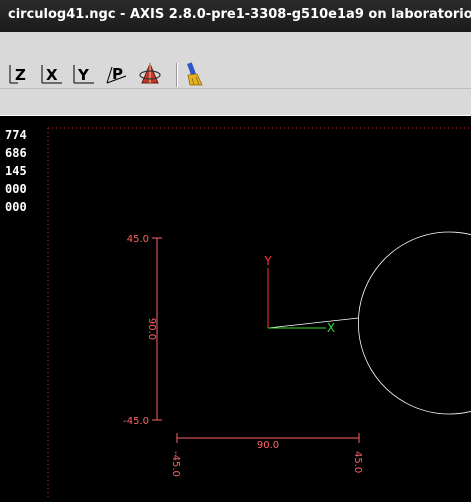 The image size is (471, 502). I want to click on toolpath-entry, so click(313, 323).